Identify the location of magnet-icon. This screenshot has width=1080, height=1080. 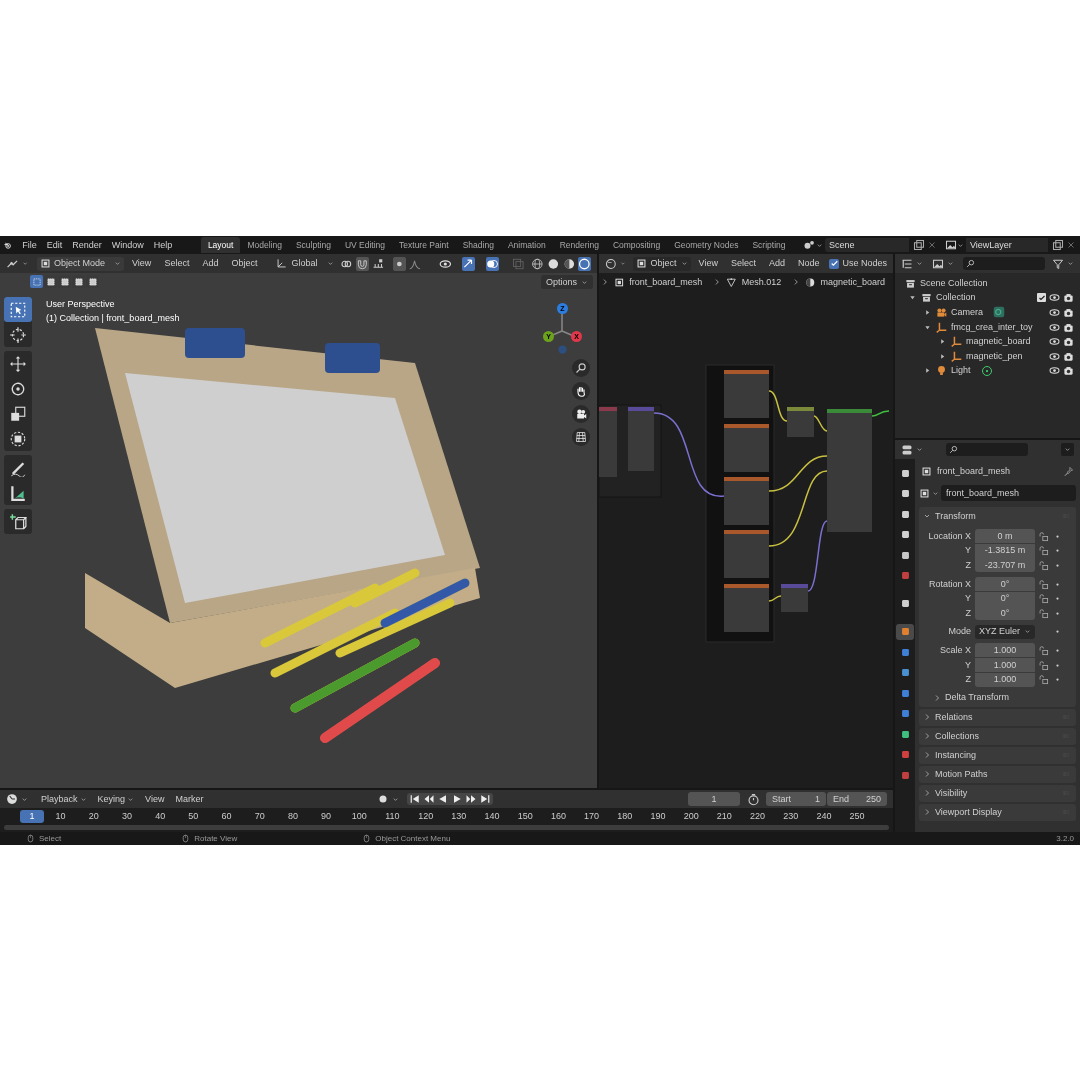
(362, 263).